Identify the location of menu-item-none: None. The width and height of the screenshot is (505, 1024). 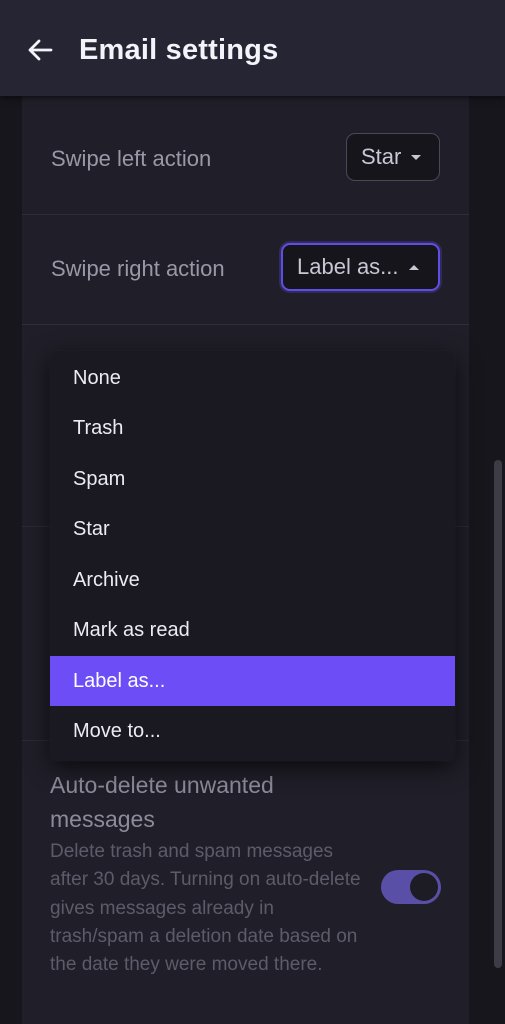
(252, 378).